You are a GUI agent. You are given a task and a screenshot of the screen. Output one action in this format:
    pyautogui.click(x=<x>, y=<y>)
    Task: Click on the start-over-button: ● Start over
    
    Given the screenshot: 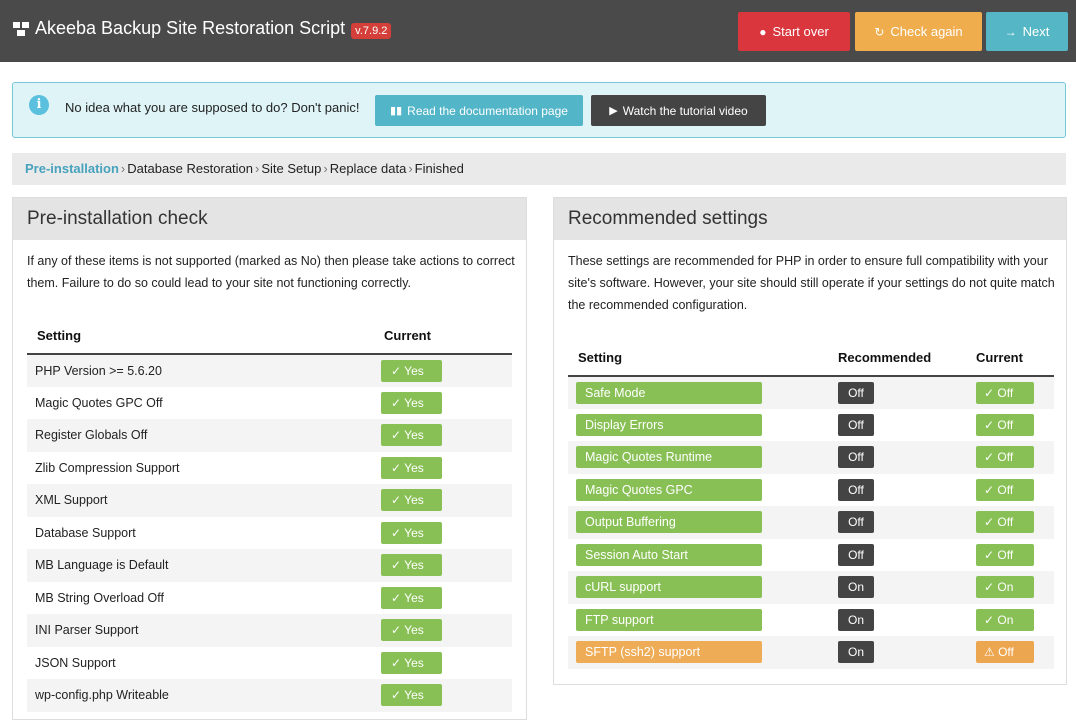 What is the action you would take?
    pyautogui.click(x=794, y=31)
    